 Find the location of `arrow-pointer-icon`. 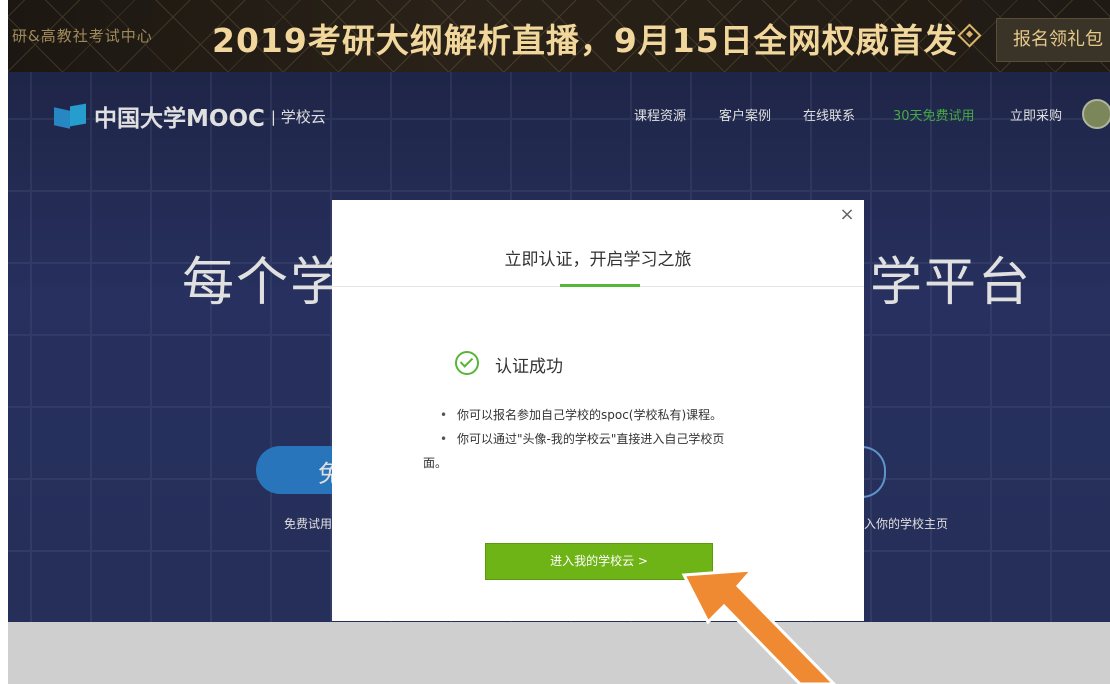

arrow-pointer-icon is located at coordinates (759, 626).